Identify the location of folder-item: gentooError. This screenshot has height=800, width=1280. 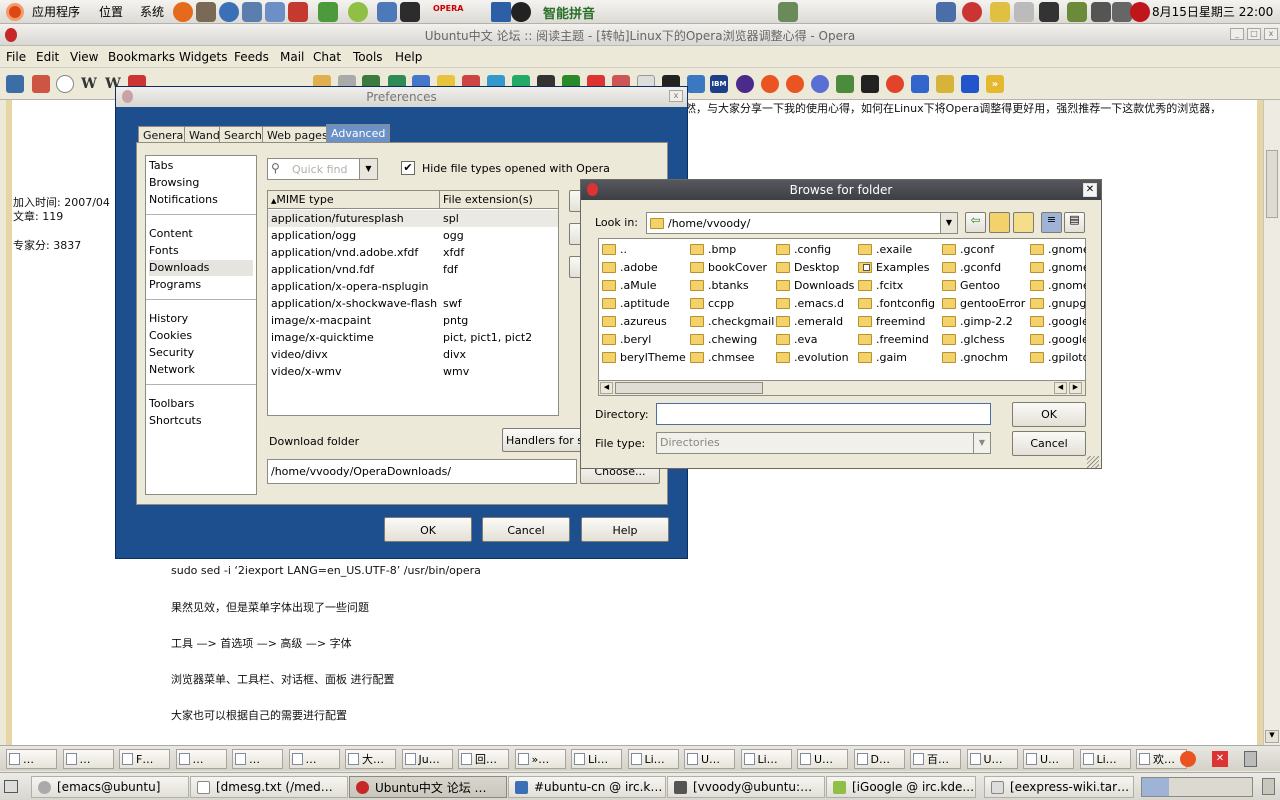
(985, 303).